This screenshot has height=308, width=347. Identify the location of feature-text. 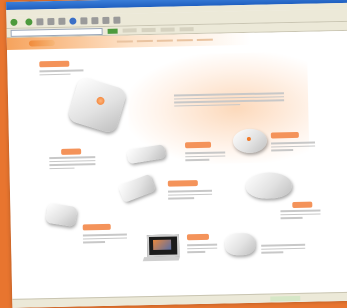
(61, 73).